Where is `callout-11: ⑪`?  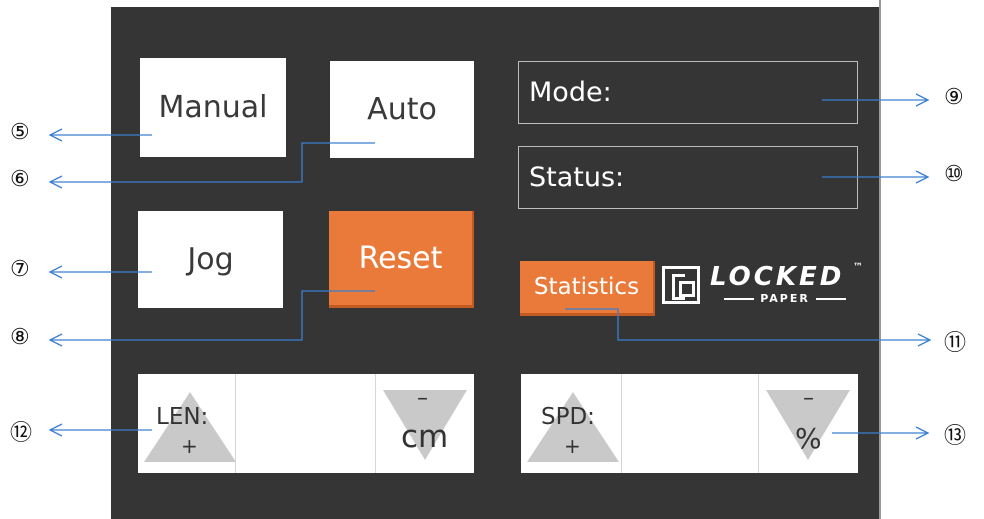
callout-11: ⑪ is located at coordinates (955, 343).